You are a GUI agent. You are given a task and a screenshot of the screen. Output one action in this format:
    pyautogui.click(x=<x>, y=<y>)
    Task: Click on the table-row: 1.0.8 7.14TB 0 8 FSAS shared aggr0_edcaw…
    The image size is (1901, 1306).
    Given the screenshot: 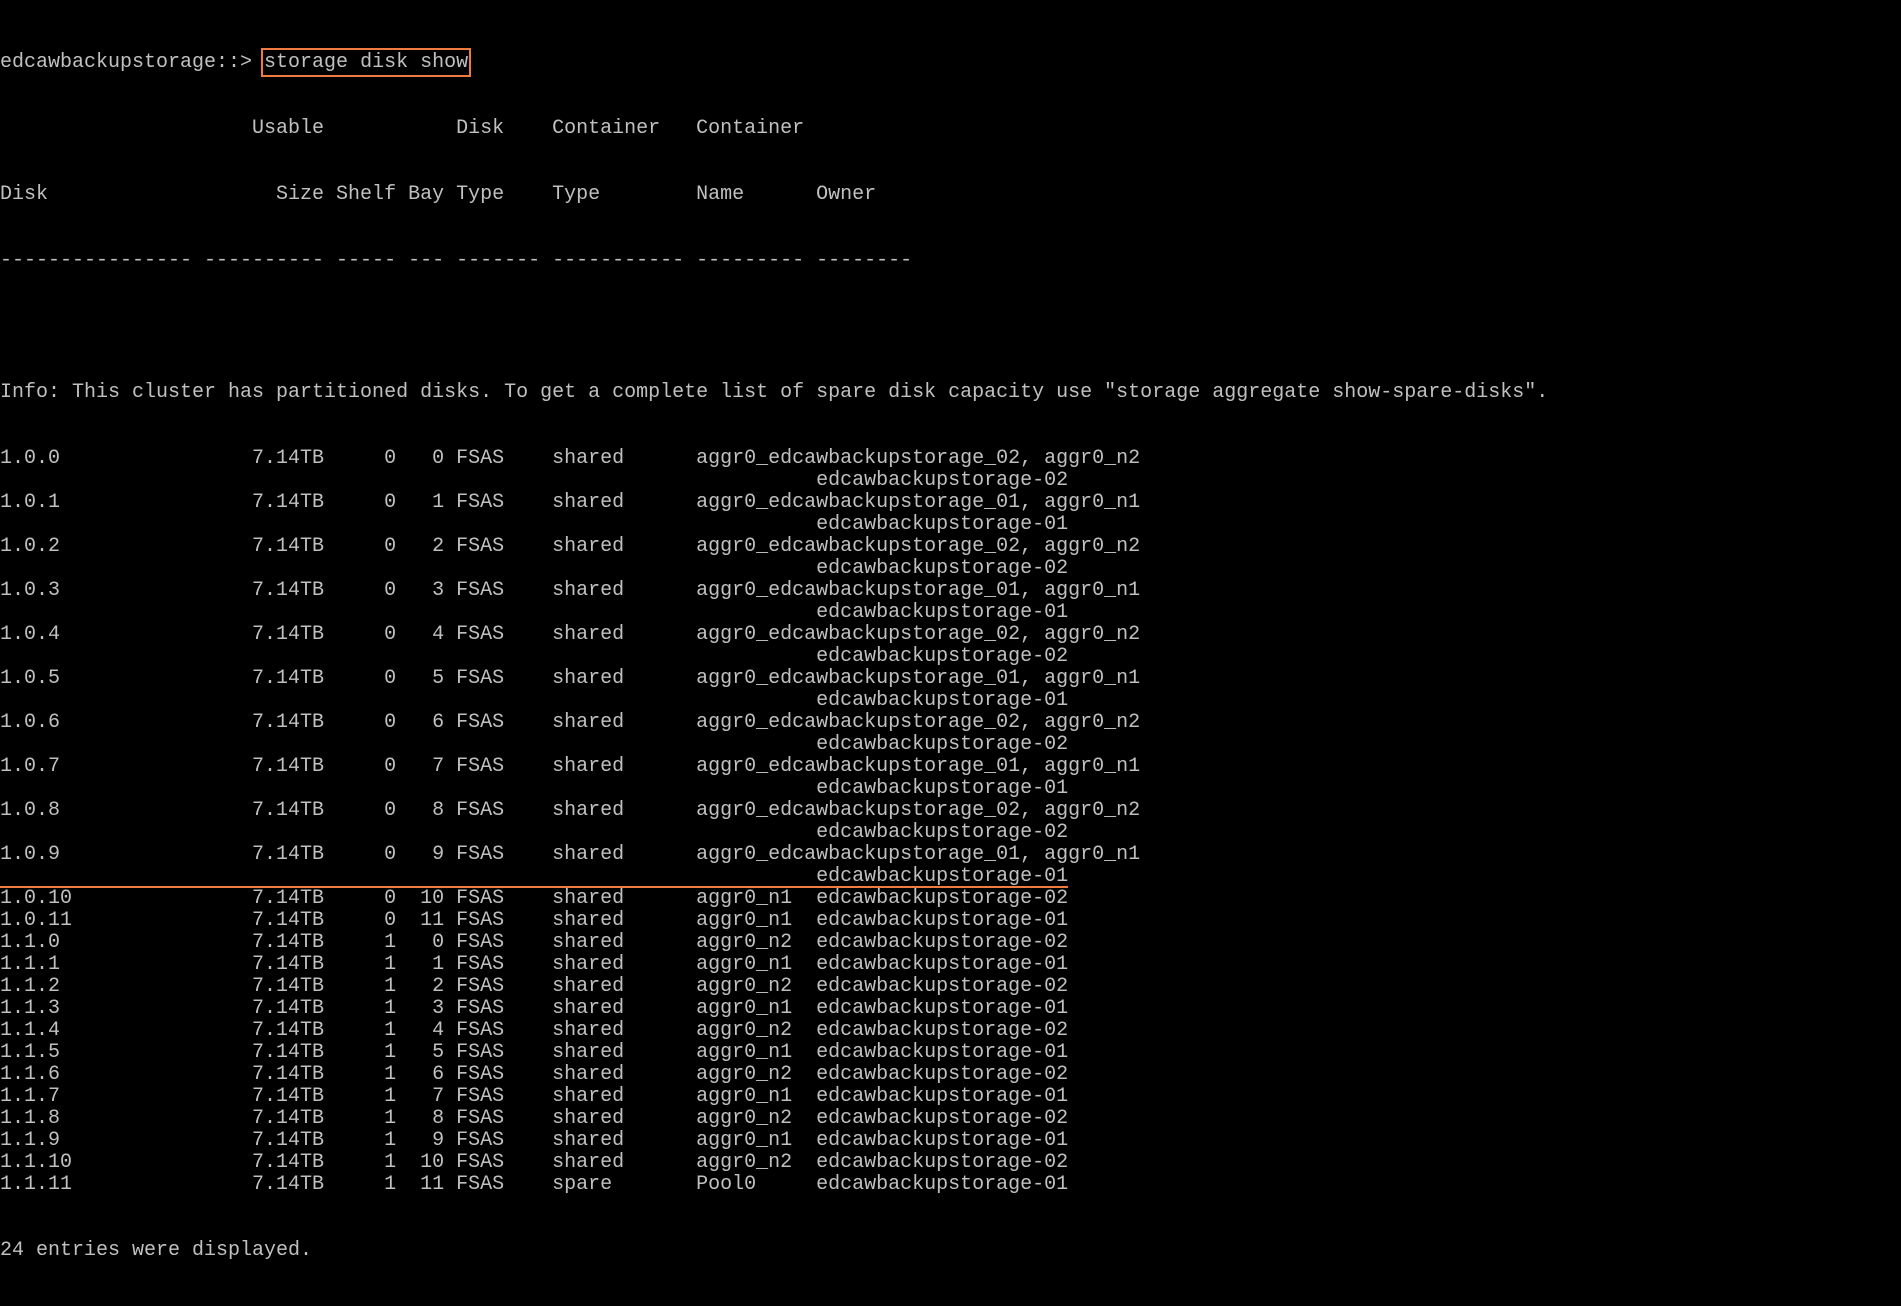 What is the action you would take?
    pyautogui.click(x=570, y=810)
    